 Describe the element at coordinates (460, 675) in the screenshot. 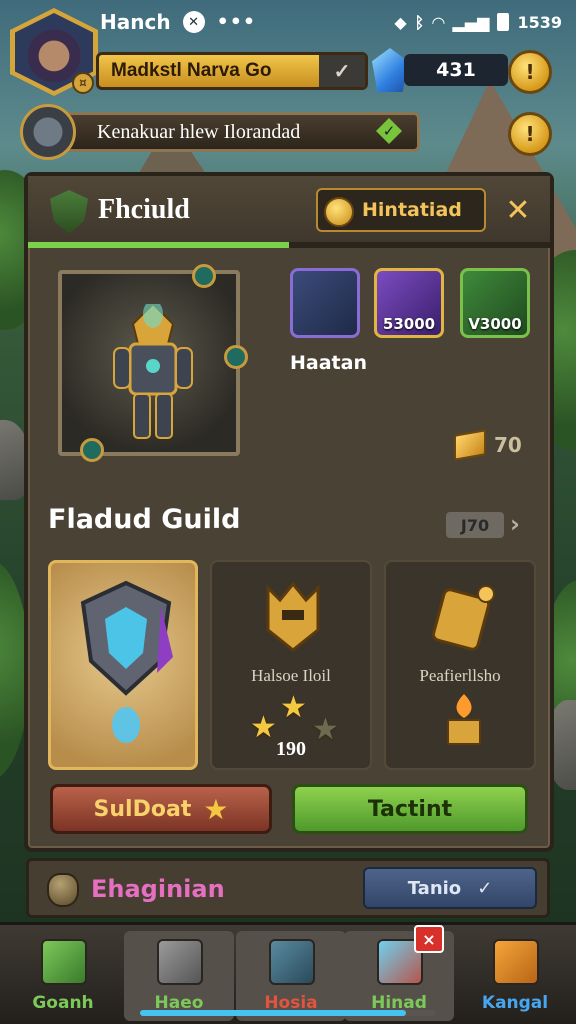

I see `card-label: Peafierllsho` at that location.